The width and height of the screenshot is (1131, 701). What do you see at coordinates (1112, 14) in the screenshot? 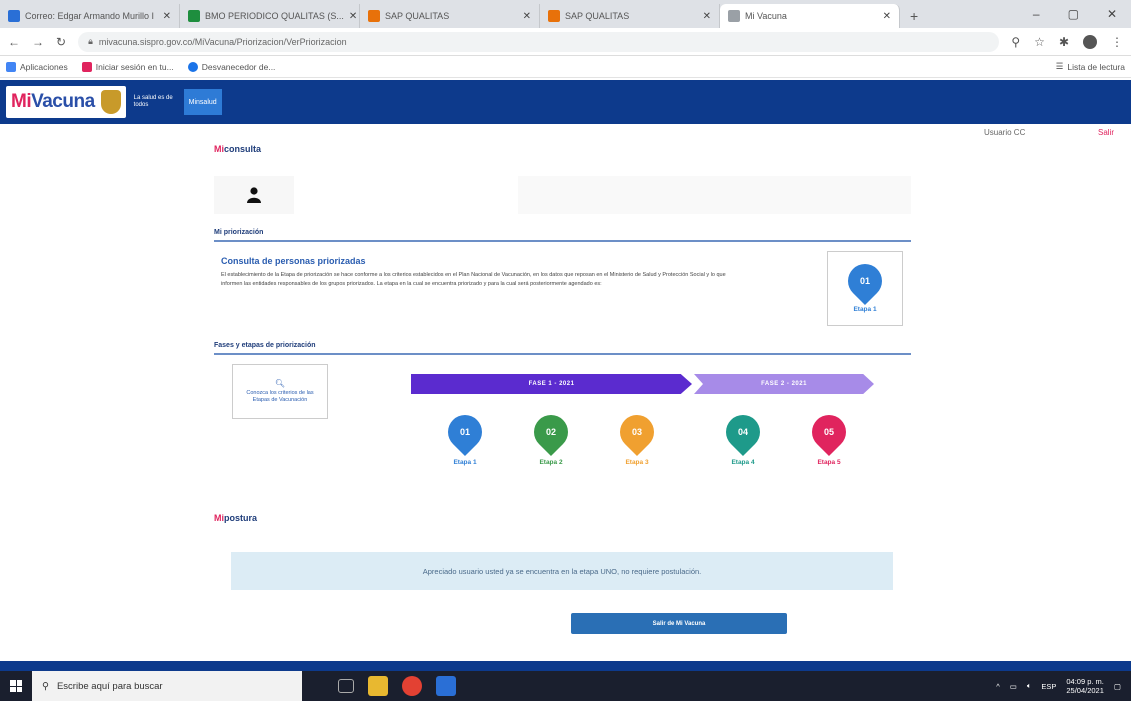
I see `close-window-icon: ✕` at bounding box center [1112, 14].